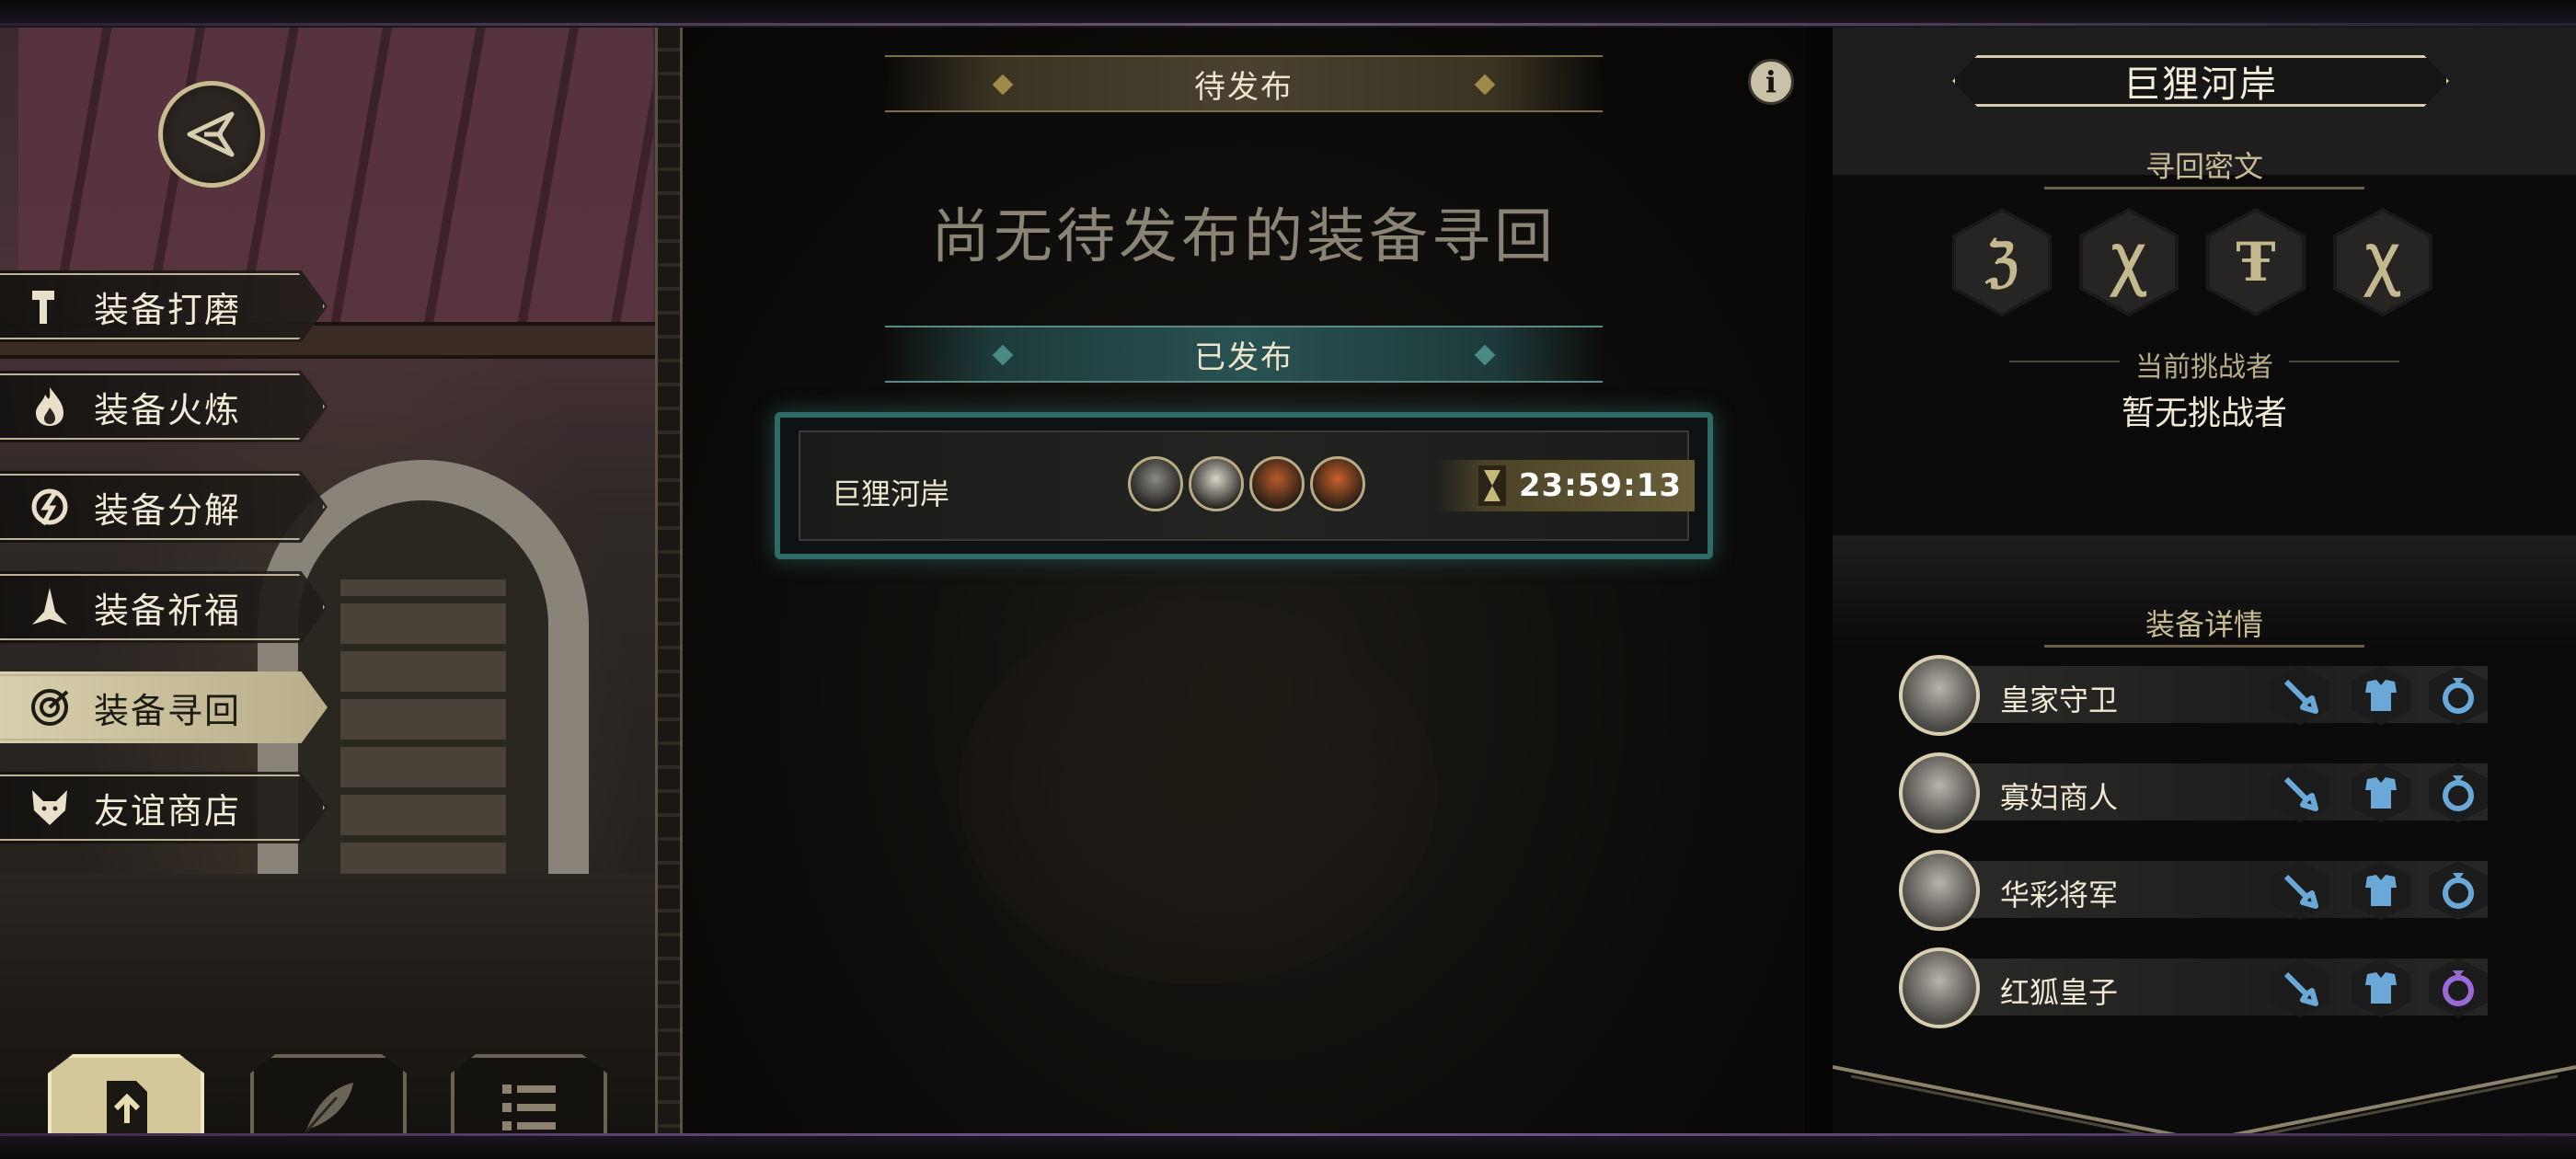 The width and height of the screenshot is (2576, 1159). I want to click on published-label: 已发布, so click(1244, 357).